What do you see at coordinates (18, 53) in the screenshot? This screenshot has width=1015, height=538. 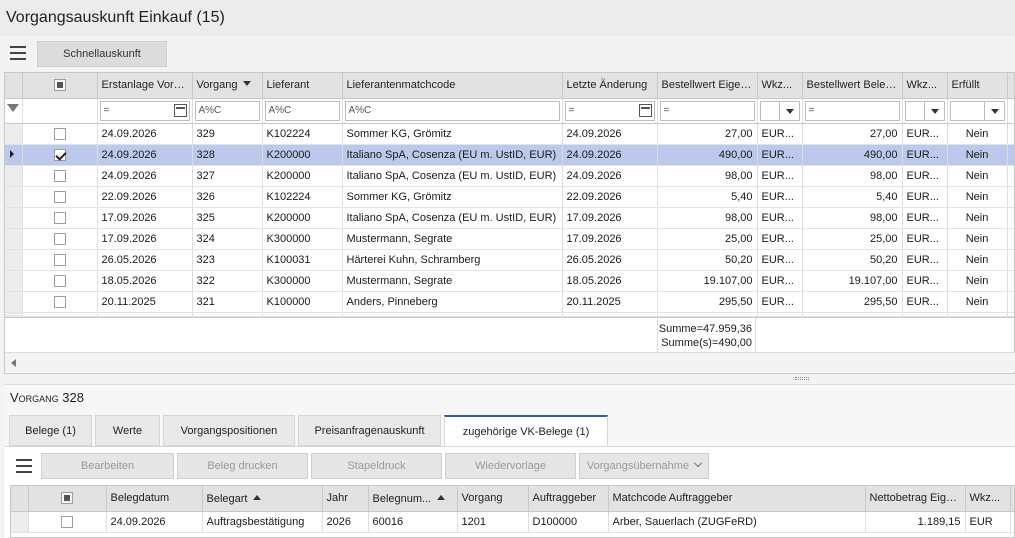 I see `menu-icon` at bounding box center [18, 53].